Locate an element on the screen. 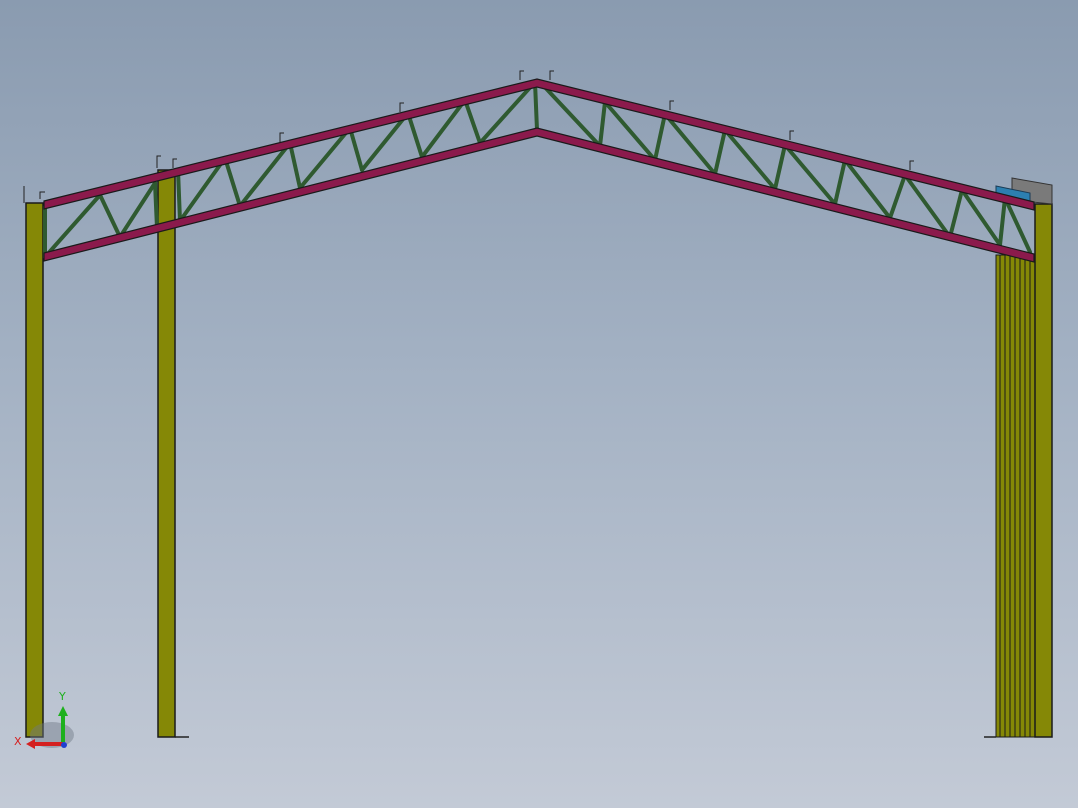 The height and width of the screenshot is (808, 1078). right-column is located at coordinates (1018, 457).